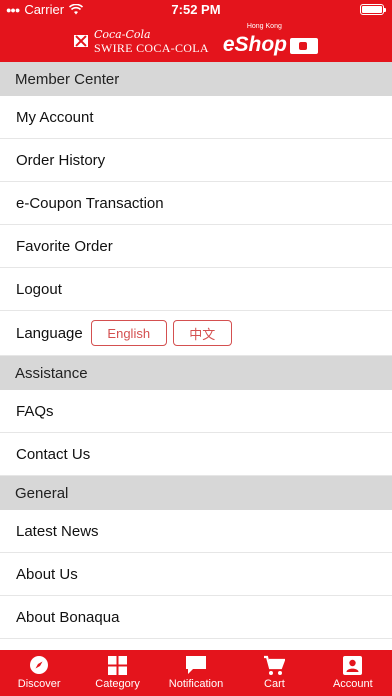  I want to click on row-about-us: About Us, so click(196, 574).